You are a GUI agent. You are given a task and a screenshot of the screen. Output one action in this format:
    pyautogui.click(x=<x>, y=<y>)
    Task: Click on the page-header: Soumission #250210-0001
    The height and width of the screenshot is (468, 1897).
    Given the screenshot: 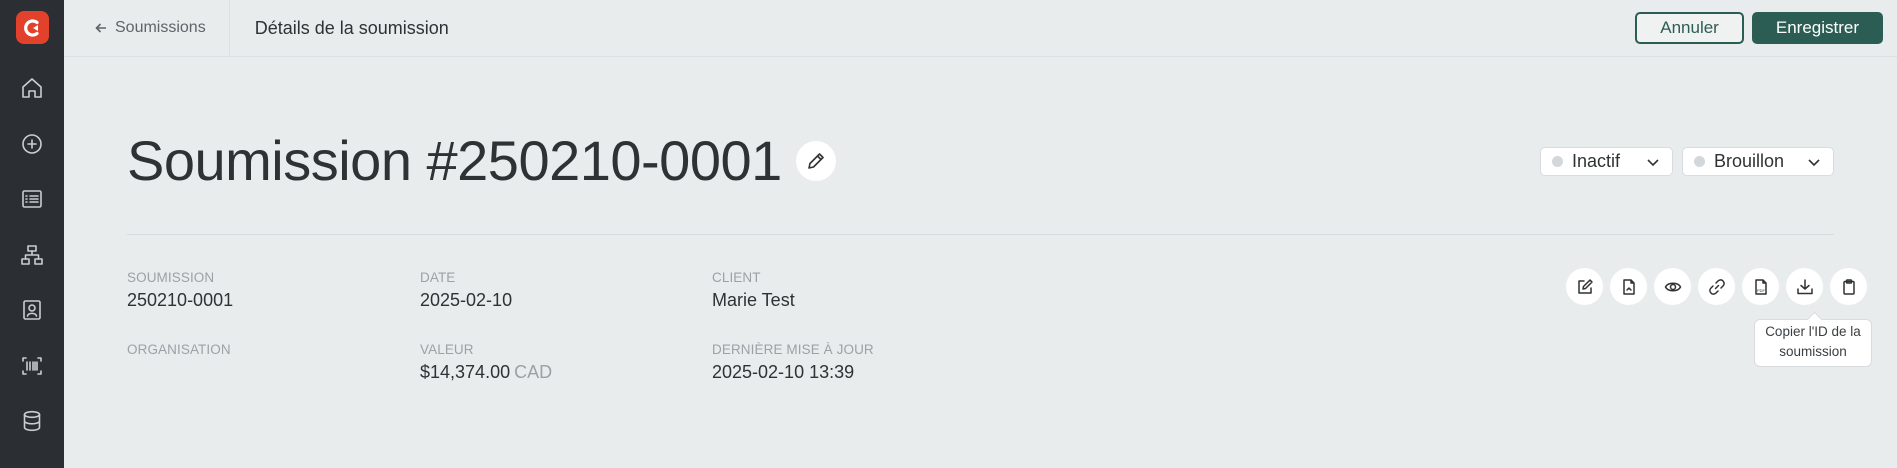 What is the action you would take?
    pyautogui.click(x=481, y=160)
    